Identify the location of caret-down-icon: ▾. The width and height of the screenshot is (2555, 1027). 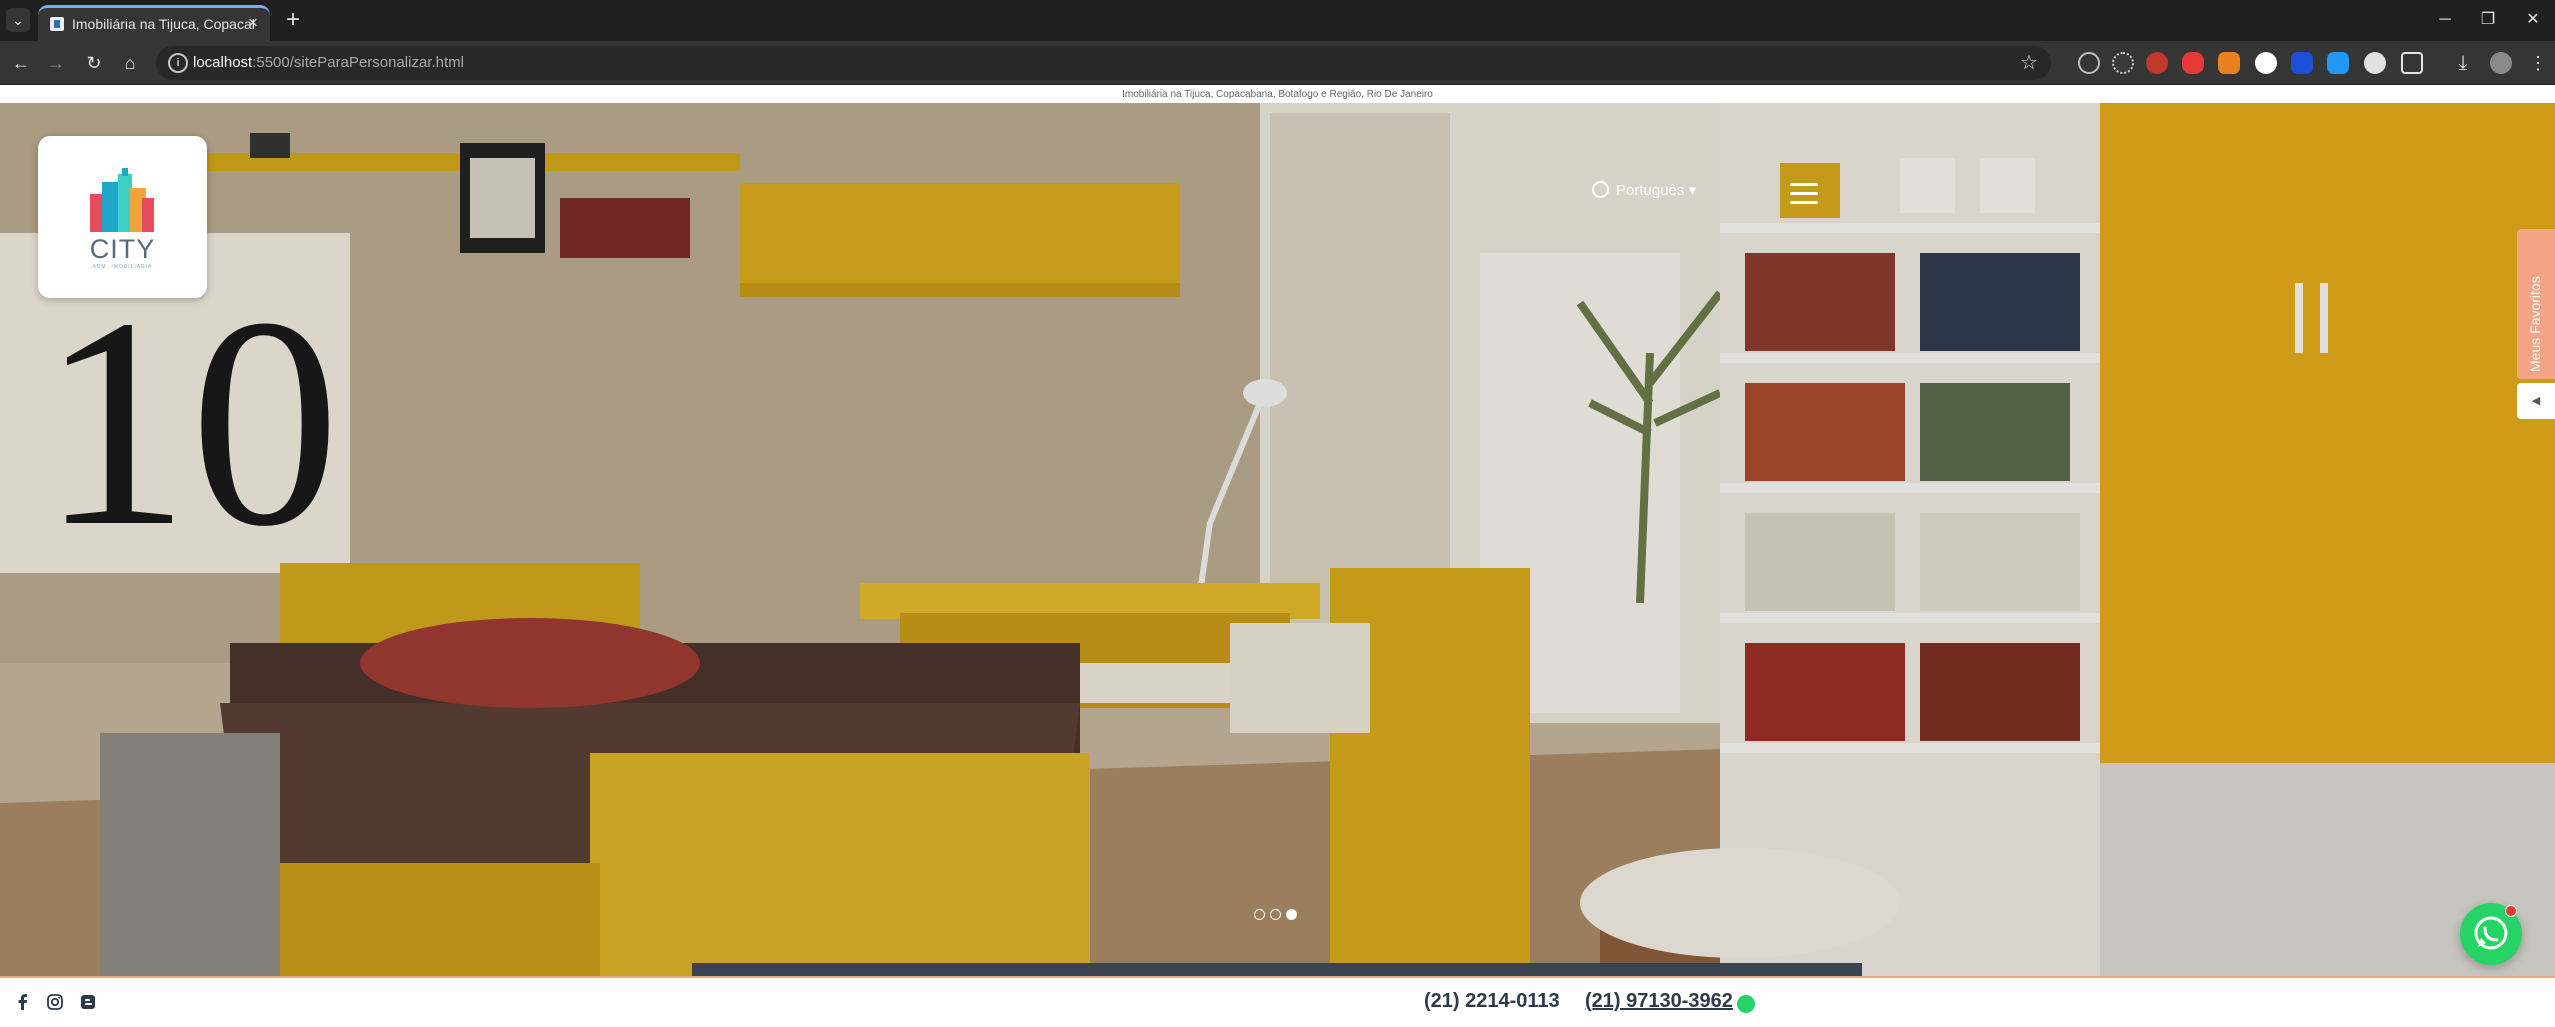
(1692, 190).